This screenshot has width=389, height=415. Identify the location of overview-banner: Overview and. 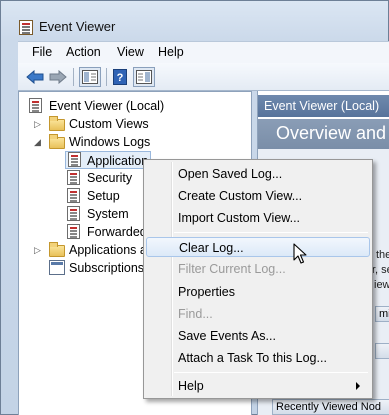
(323, 134).